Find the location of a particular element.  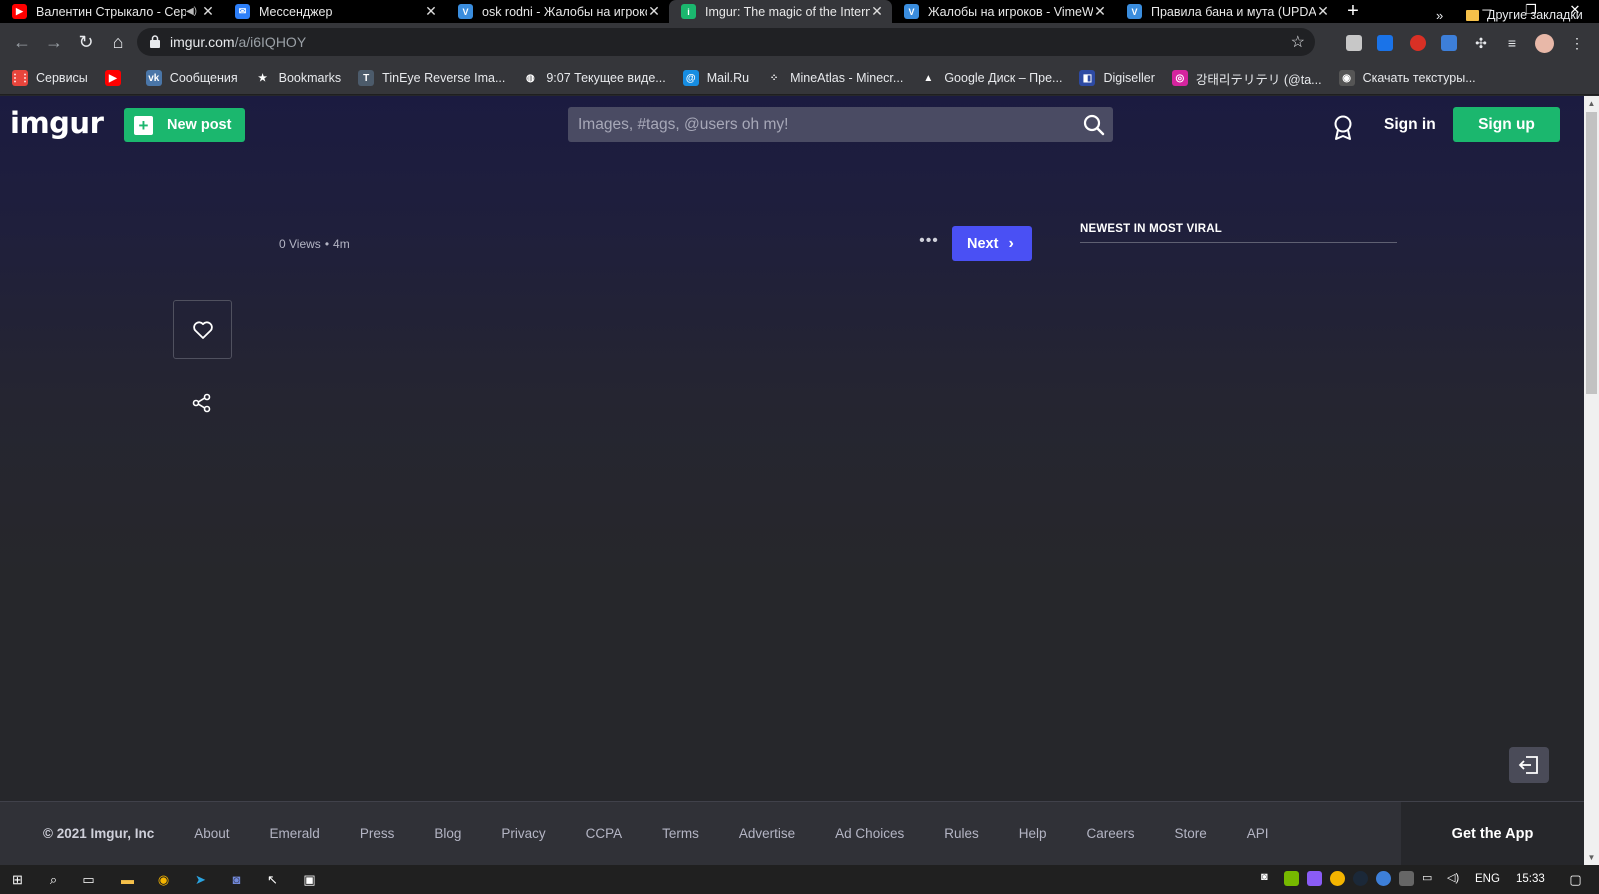

mailru-icon: @ is located at coordinates (690, 78).